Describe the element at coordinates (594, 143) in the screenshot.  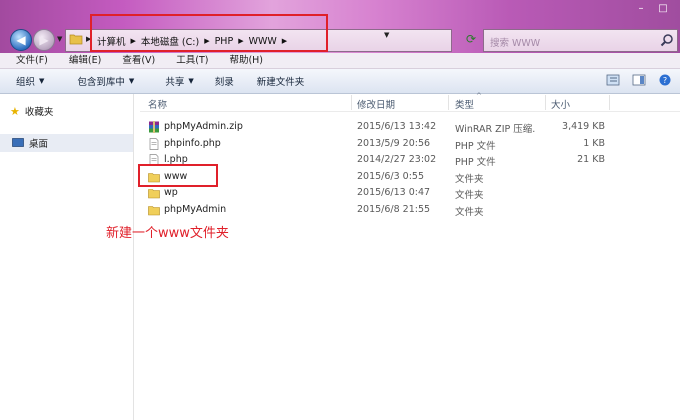
I see `file-size: 1 KB` at that location.